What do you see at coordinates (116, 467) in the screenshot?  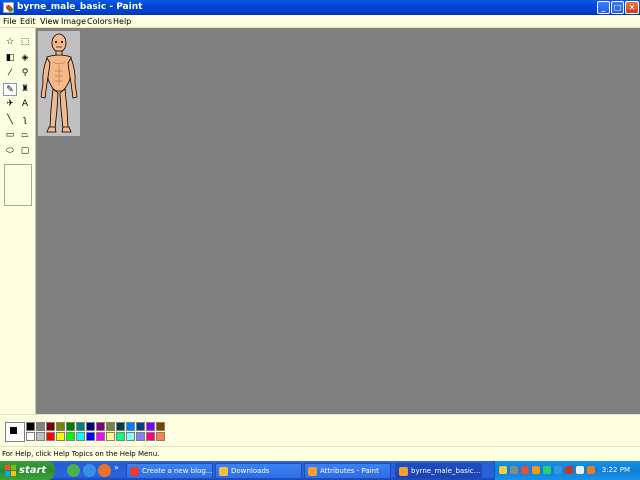 I see `quicklaunch-more: »` at bounding box center [116, 467].